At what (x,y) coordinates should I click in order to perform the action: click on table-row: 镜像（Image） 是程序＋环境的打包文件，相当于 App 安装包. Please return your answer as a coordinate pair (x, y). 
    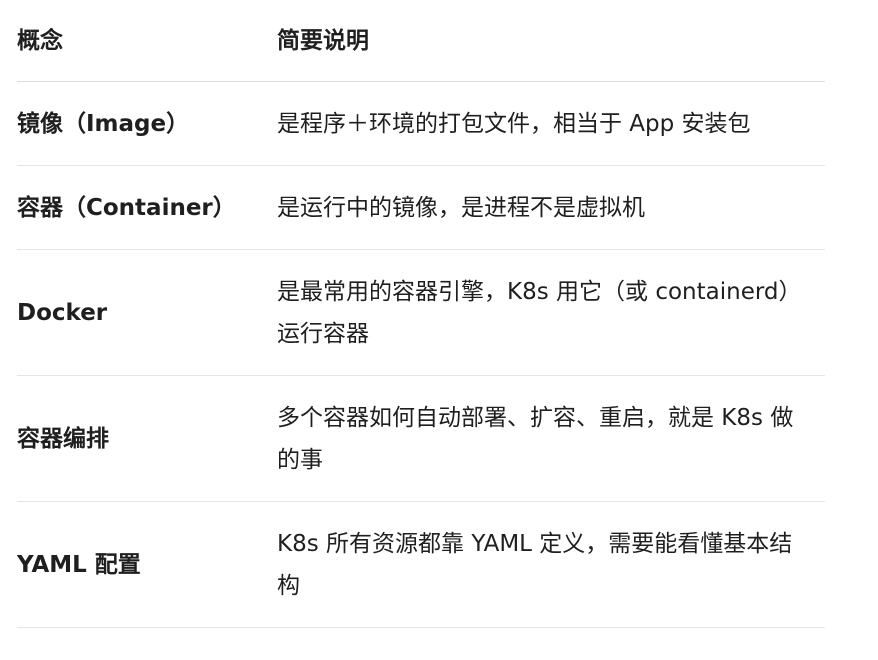
    Looking at the image, I should click on (421, 123).